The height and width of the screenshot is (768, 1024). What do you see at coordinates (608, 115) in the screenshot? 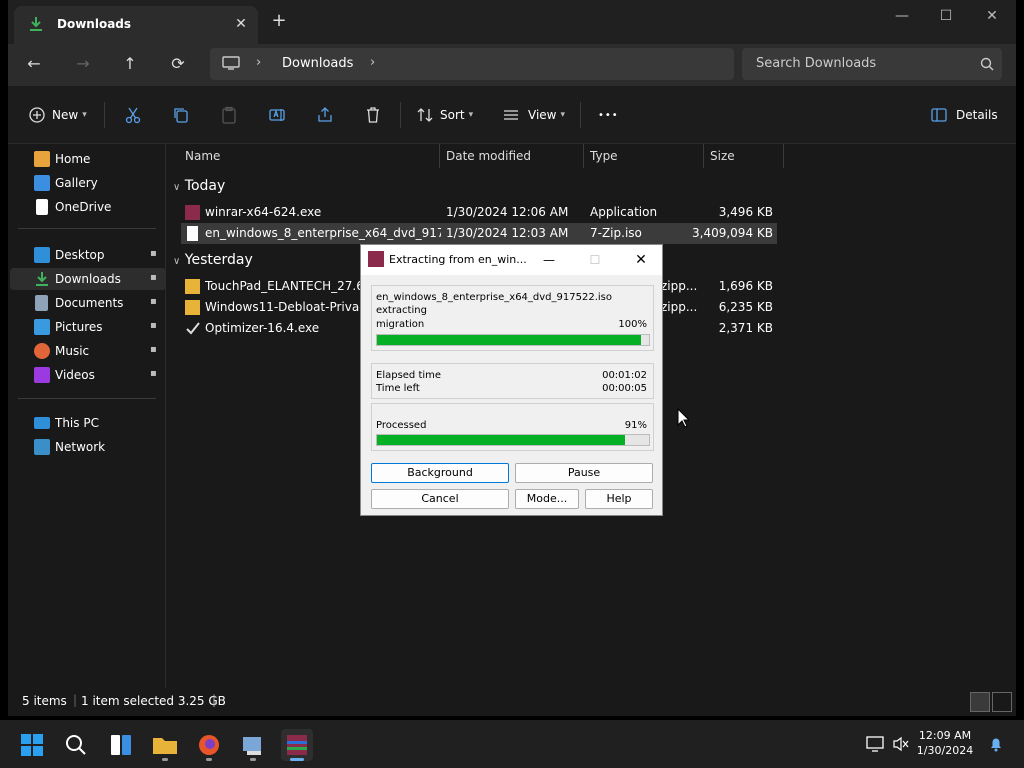
I see `more-options-button: •••` at bounding box center [608, 115].